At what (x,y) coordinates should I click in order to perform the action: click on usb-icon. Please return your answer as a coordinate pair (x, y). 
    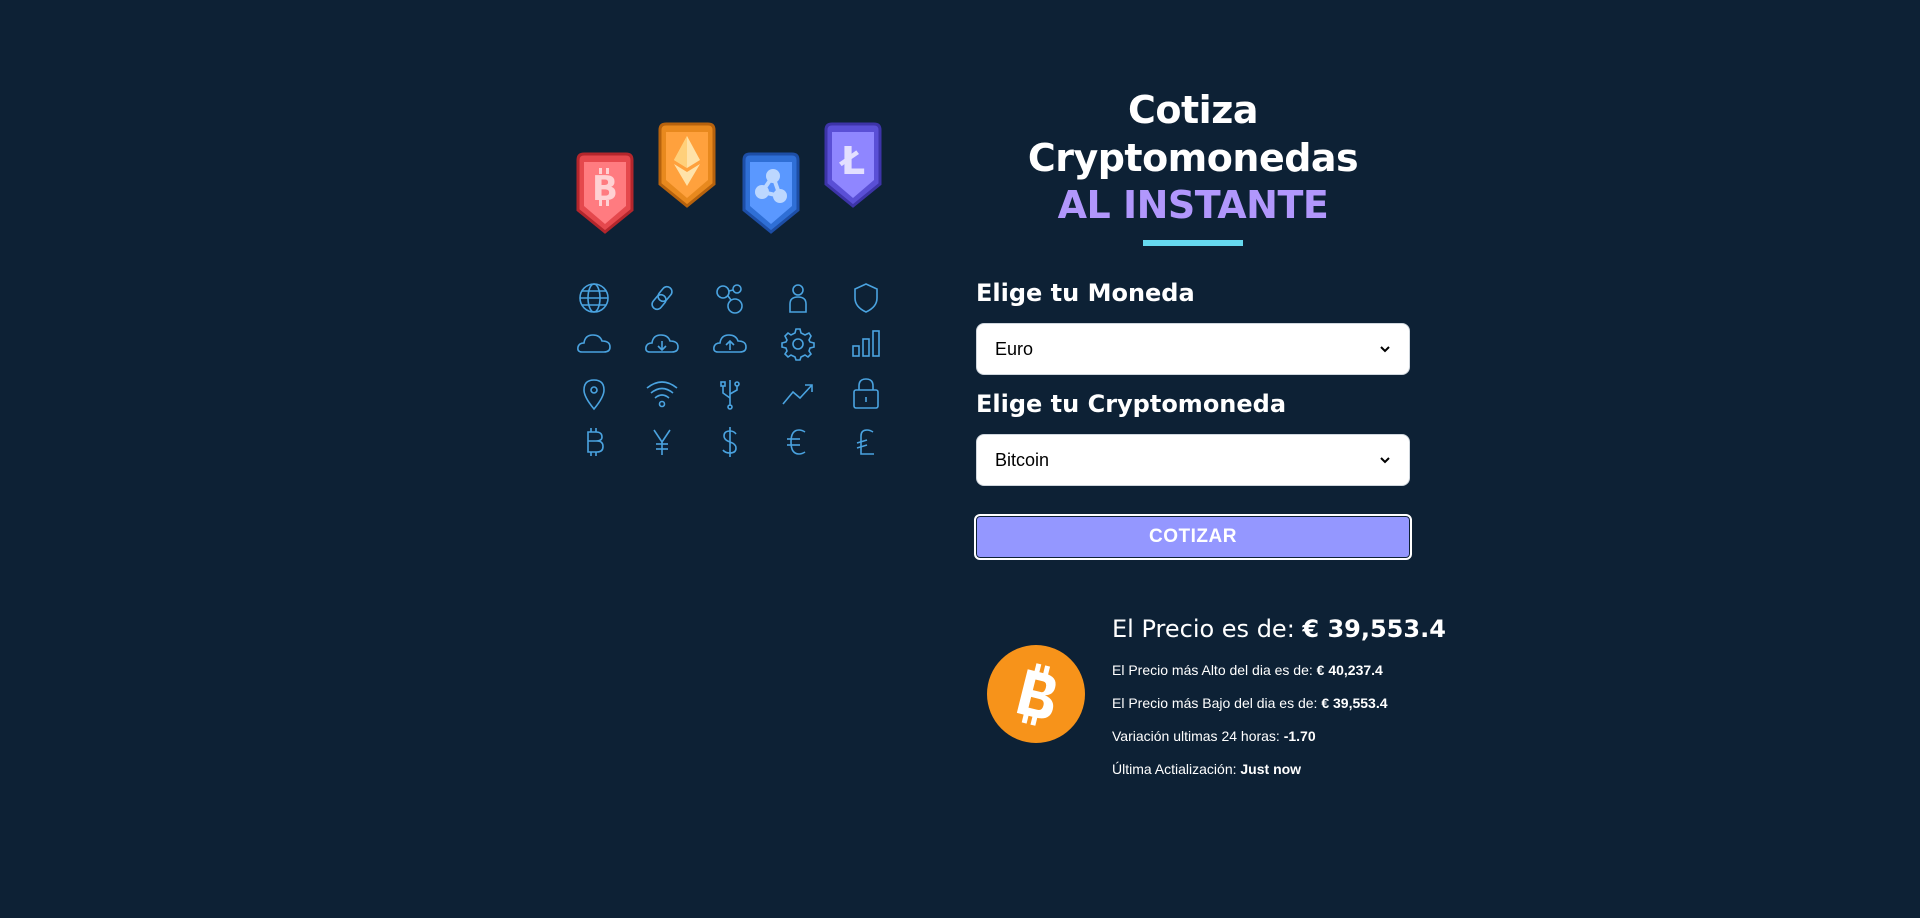
    Looking at the image, I should click on (730, 394).